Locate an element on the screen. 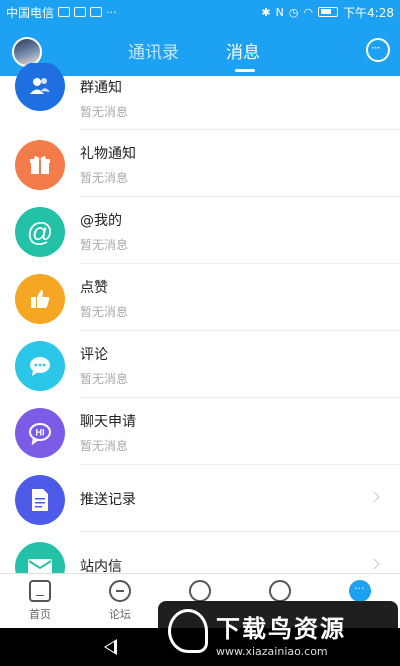  mail-icon is located at coordinates (40, 557).